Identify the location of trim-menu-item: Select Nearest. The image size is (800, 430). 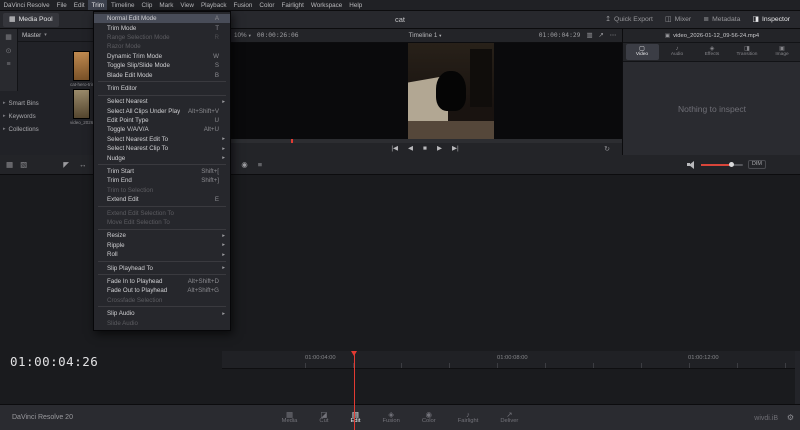
(162, 101).